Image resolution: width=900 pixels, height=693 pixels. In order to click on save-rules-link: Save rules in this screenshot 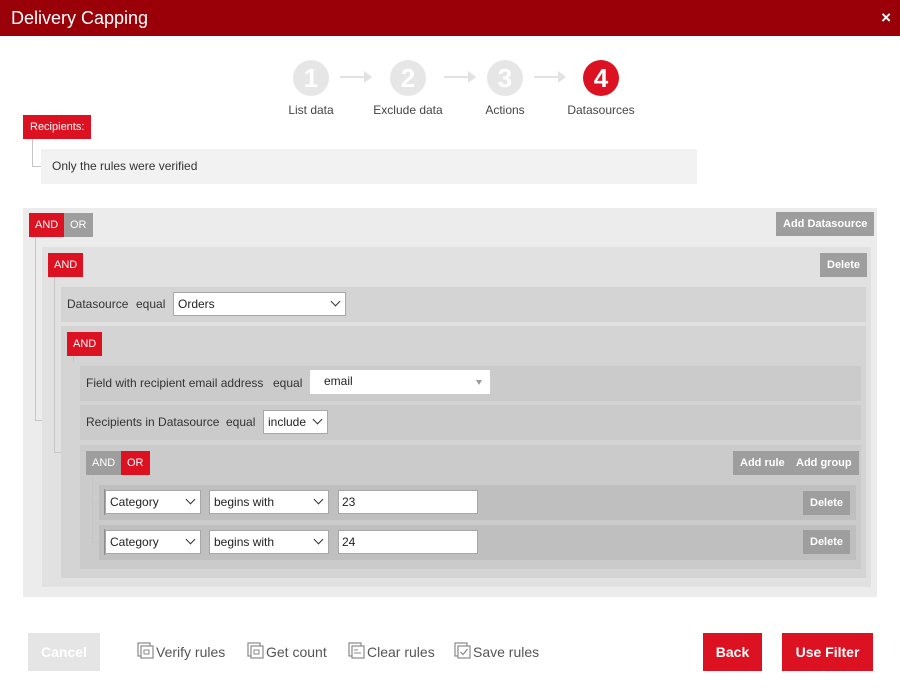, I will do `click(496, 652)`.